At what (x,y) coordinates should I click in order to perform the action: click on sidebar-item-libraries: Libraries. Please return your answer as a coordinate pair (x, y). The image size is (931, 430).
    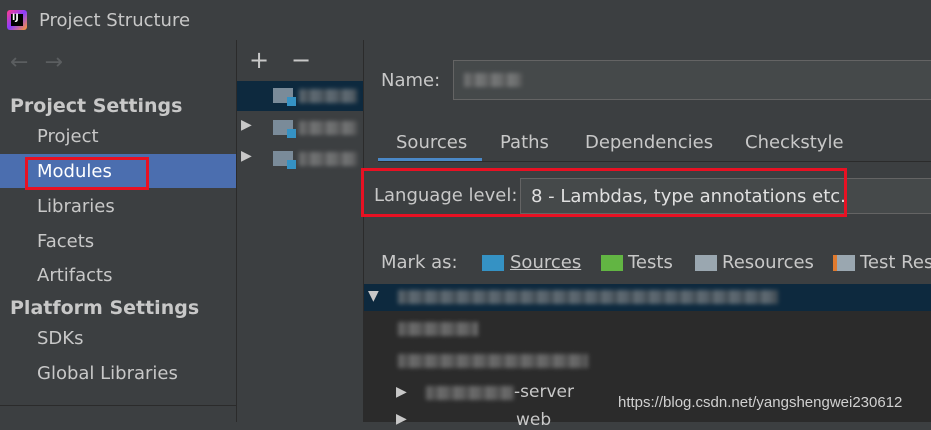
    Looking at the image, I should click on (76, 206).